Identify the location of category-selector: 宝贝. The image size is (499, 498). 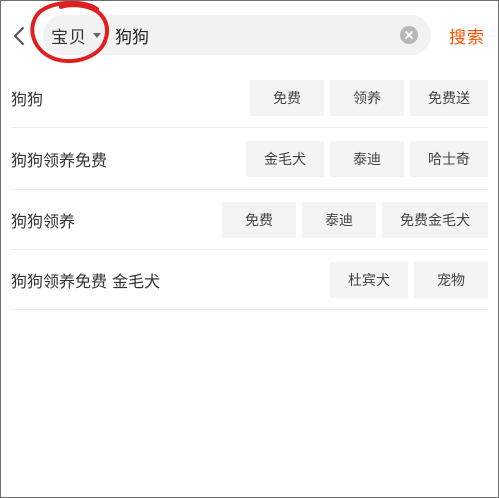
(76, 35).